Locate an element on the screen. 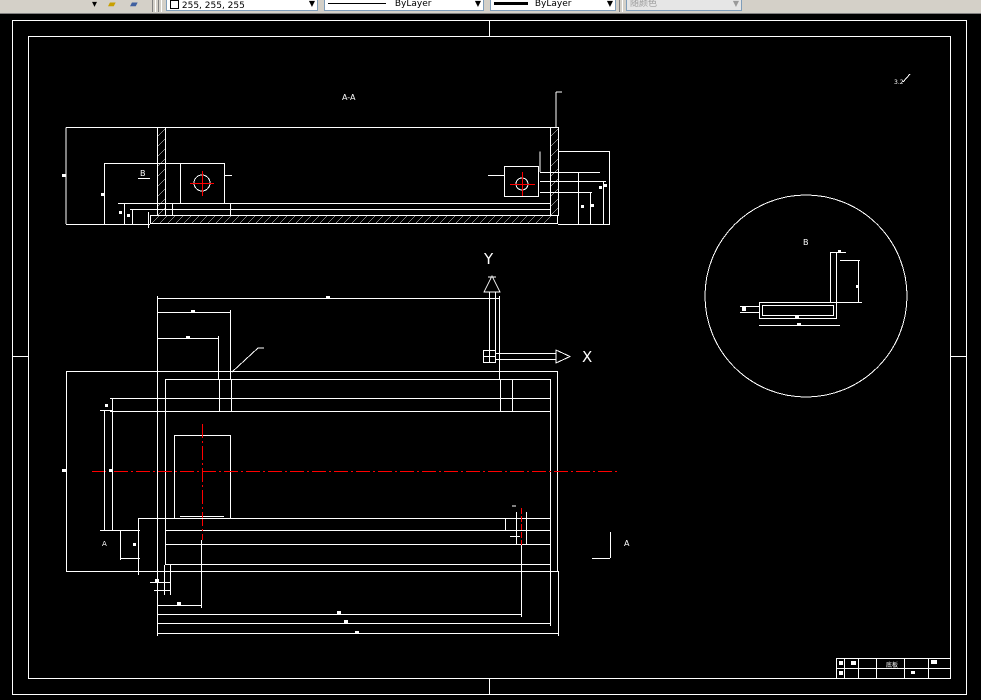 Image resolution: width=981 pixels, height=700 pixels. roughness-symbol is located at coordinates (906, 78).